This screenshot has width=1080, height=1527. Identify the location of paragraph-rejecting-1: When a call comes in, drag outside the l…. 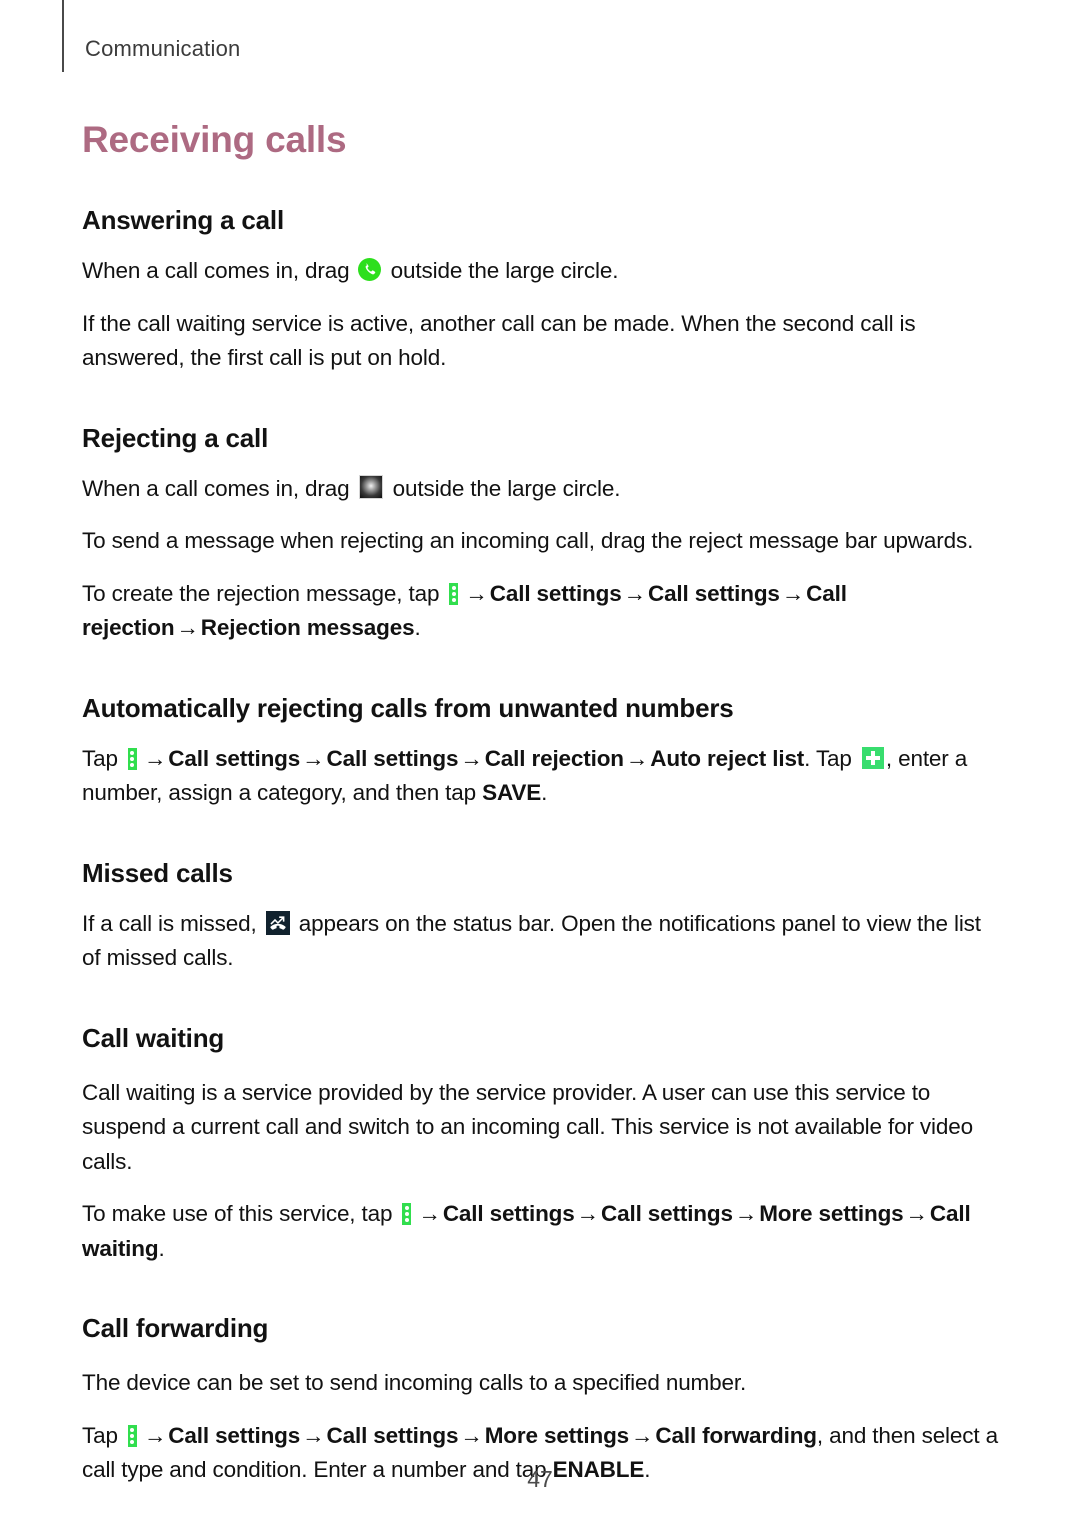
(542, 489).